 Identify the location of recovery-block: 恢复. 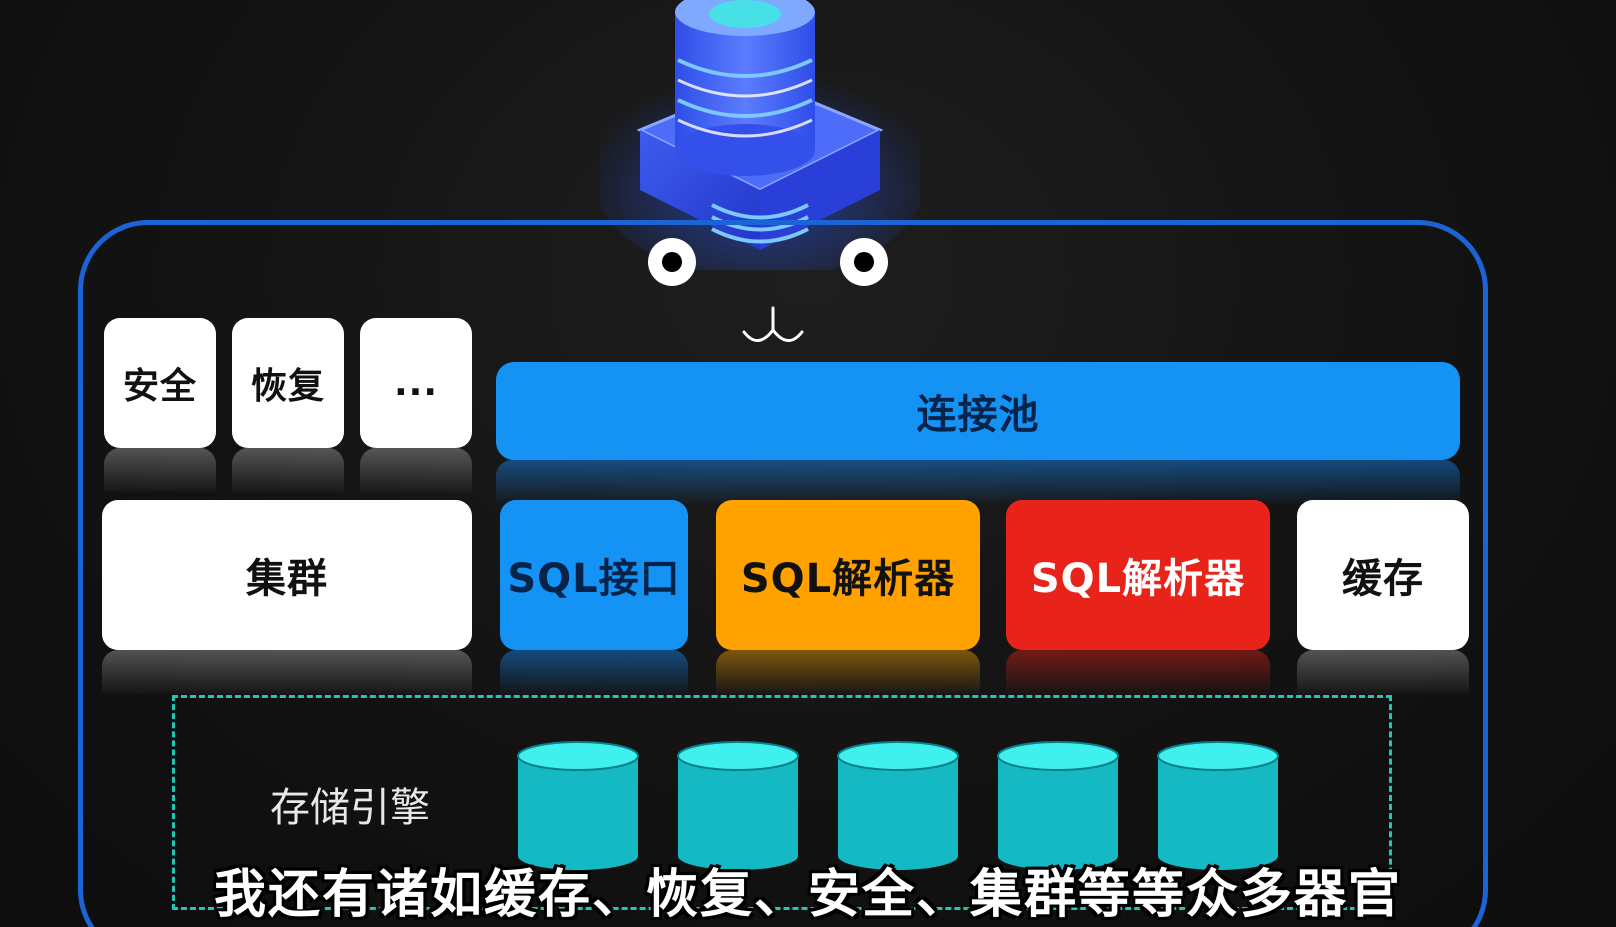
(288, 405).